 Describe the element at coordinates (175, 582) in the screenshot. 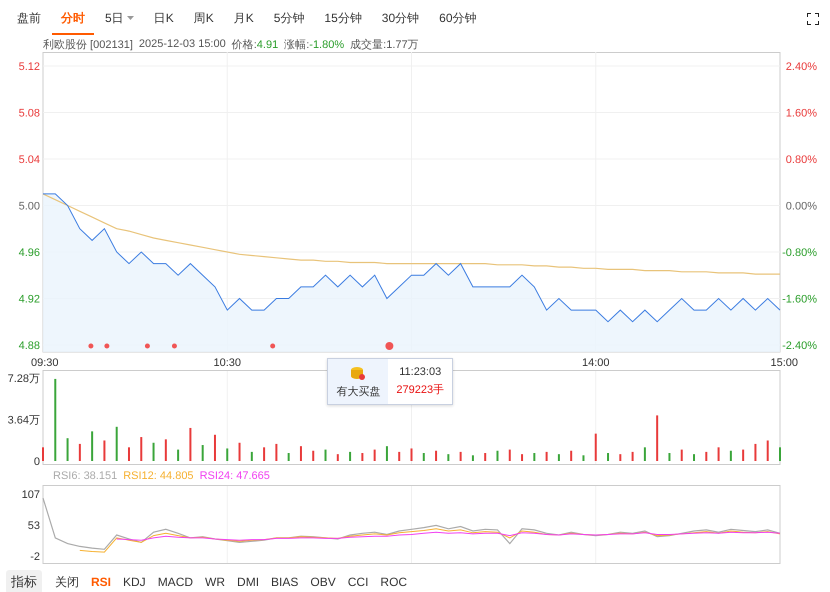

I see `indicator-tab: MACD` at that location.